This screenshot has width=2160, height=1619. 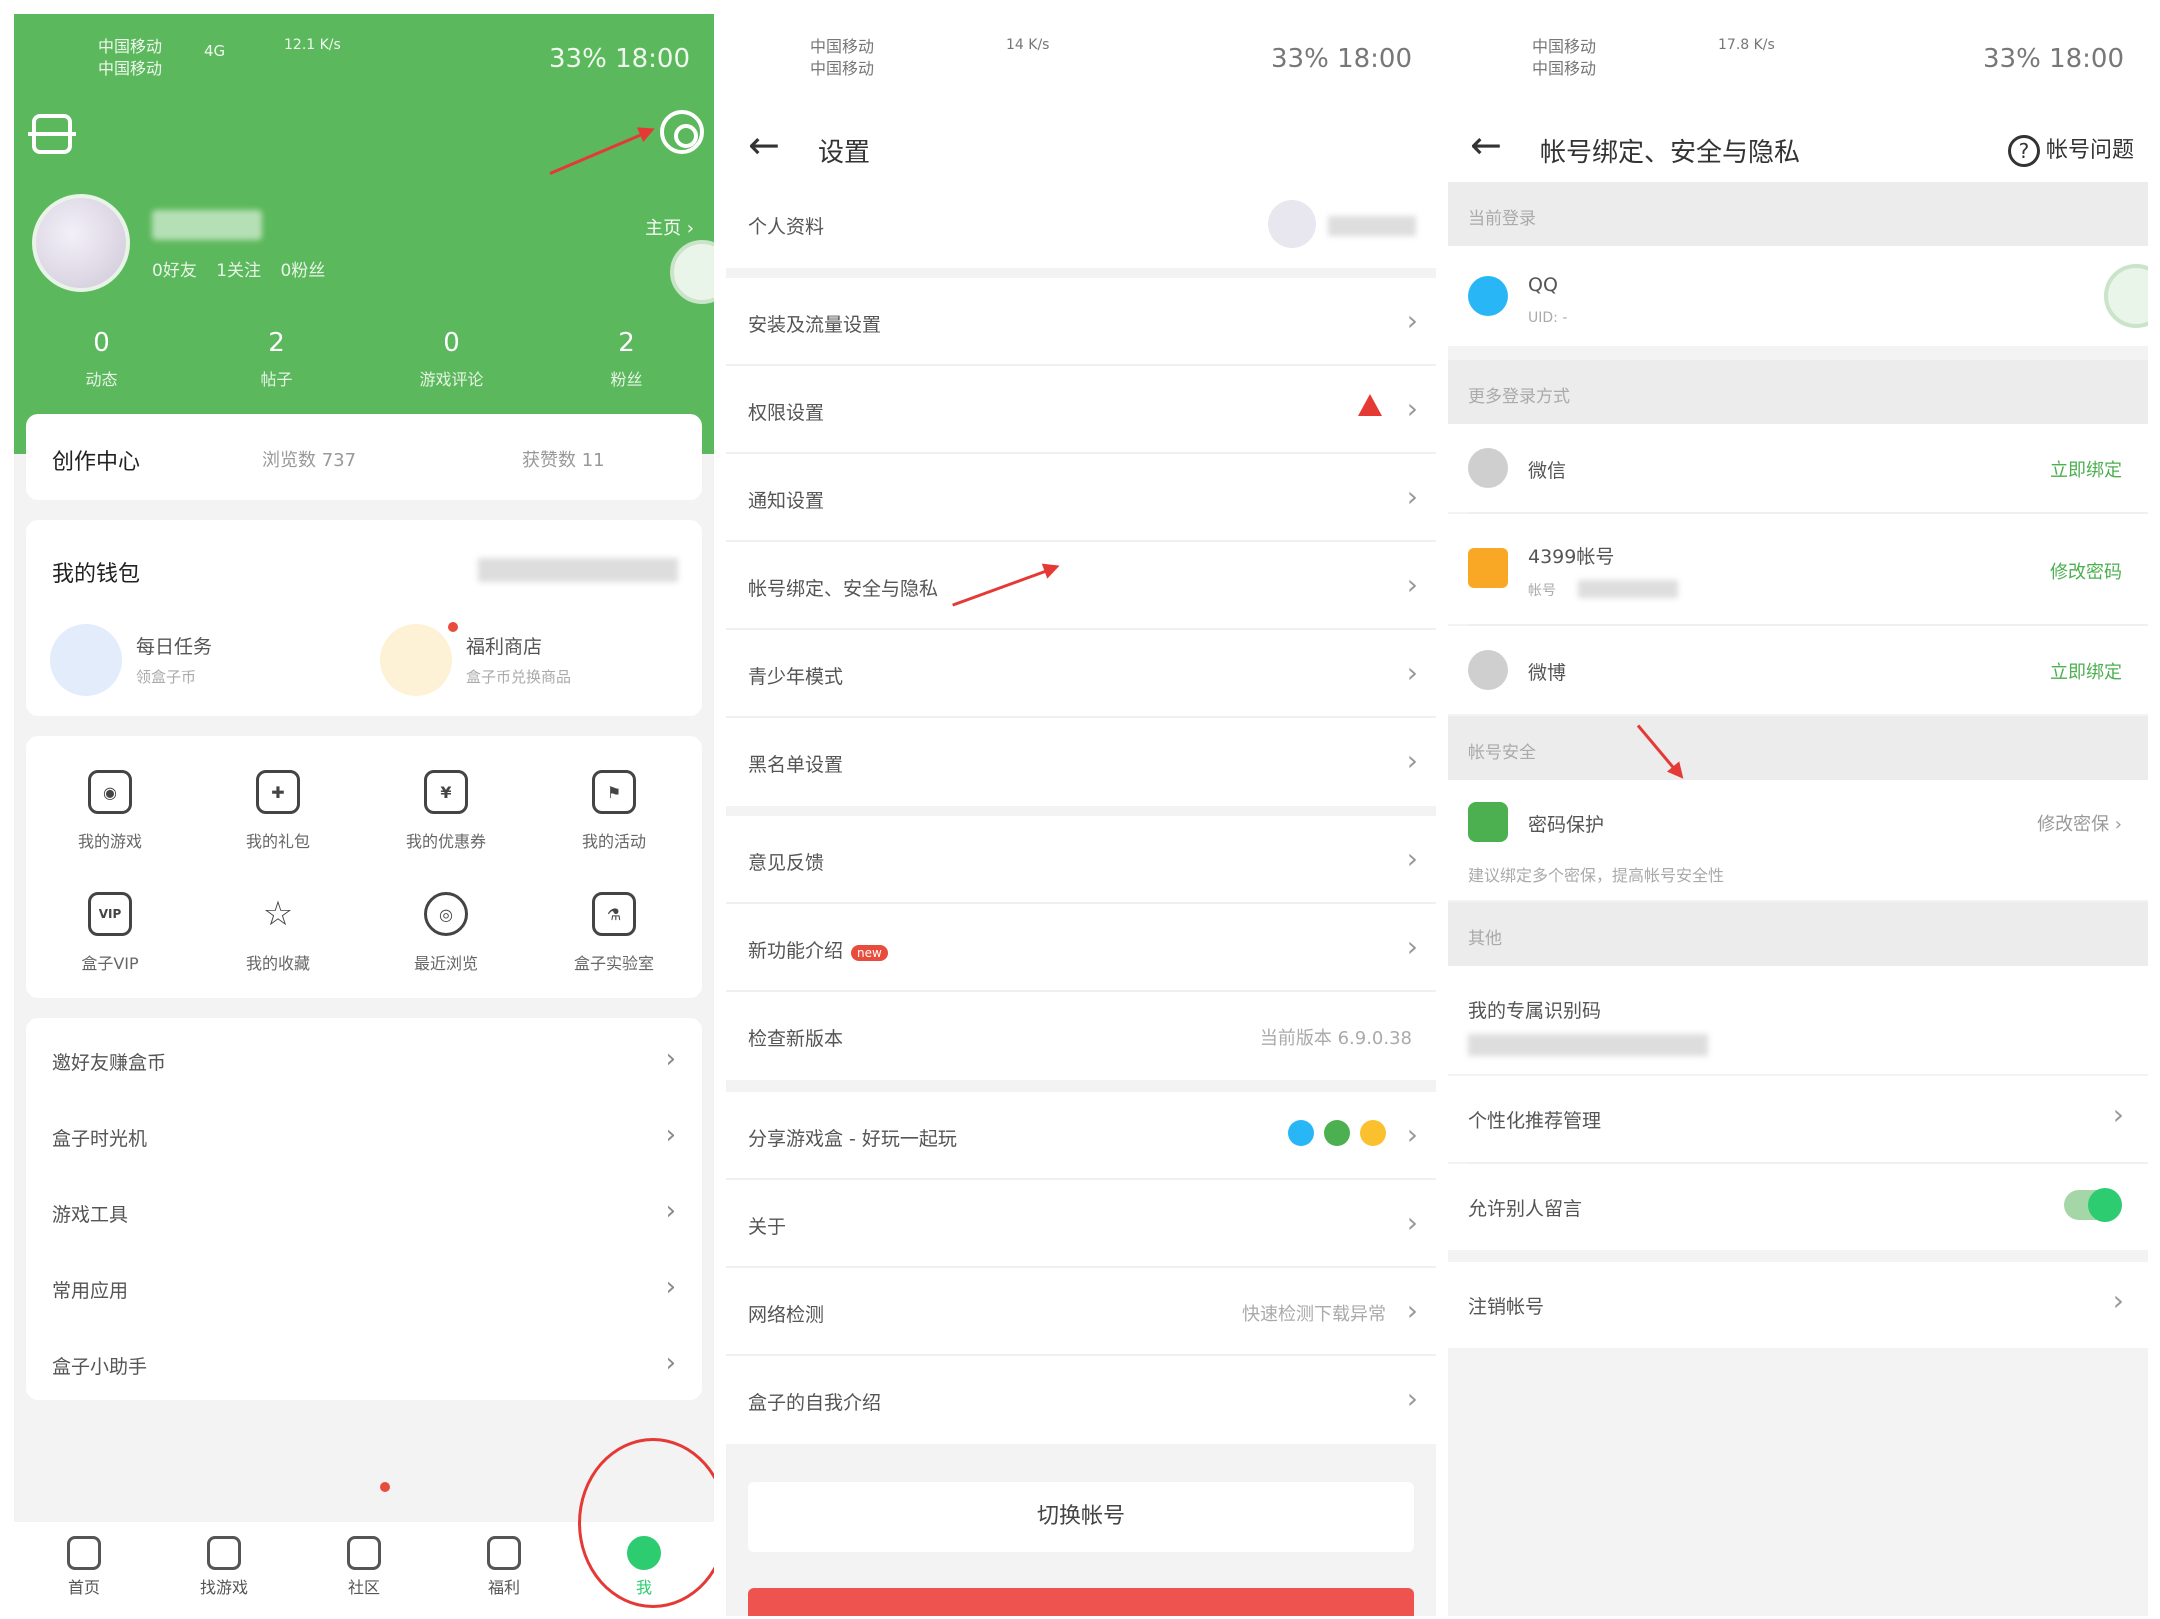 What do you see at coordinates (578, 570) in the screenshot?
I see `wallet-balance-blurred` at bounding box center [578, 570].